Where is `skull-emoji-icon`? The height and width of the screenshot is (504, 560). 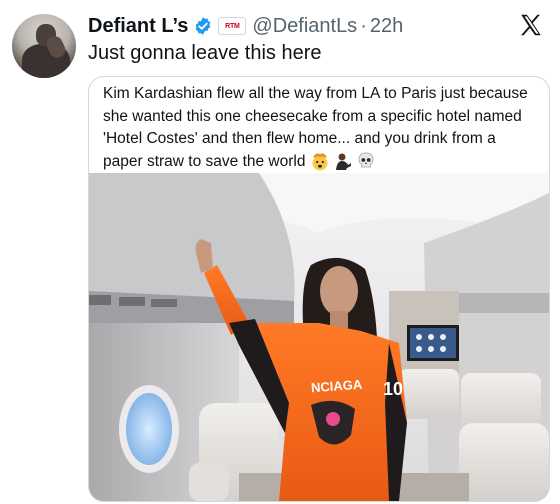
skull-emoji-icon is located at coordinates (366, 160).